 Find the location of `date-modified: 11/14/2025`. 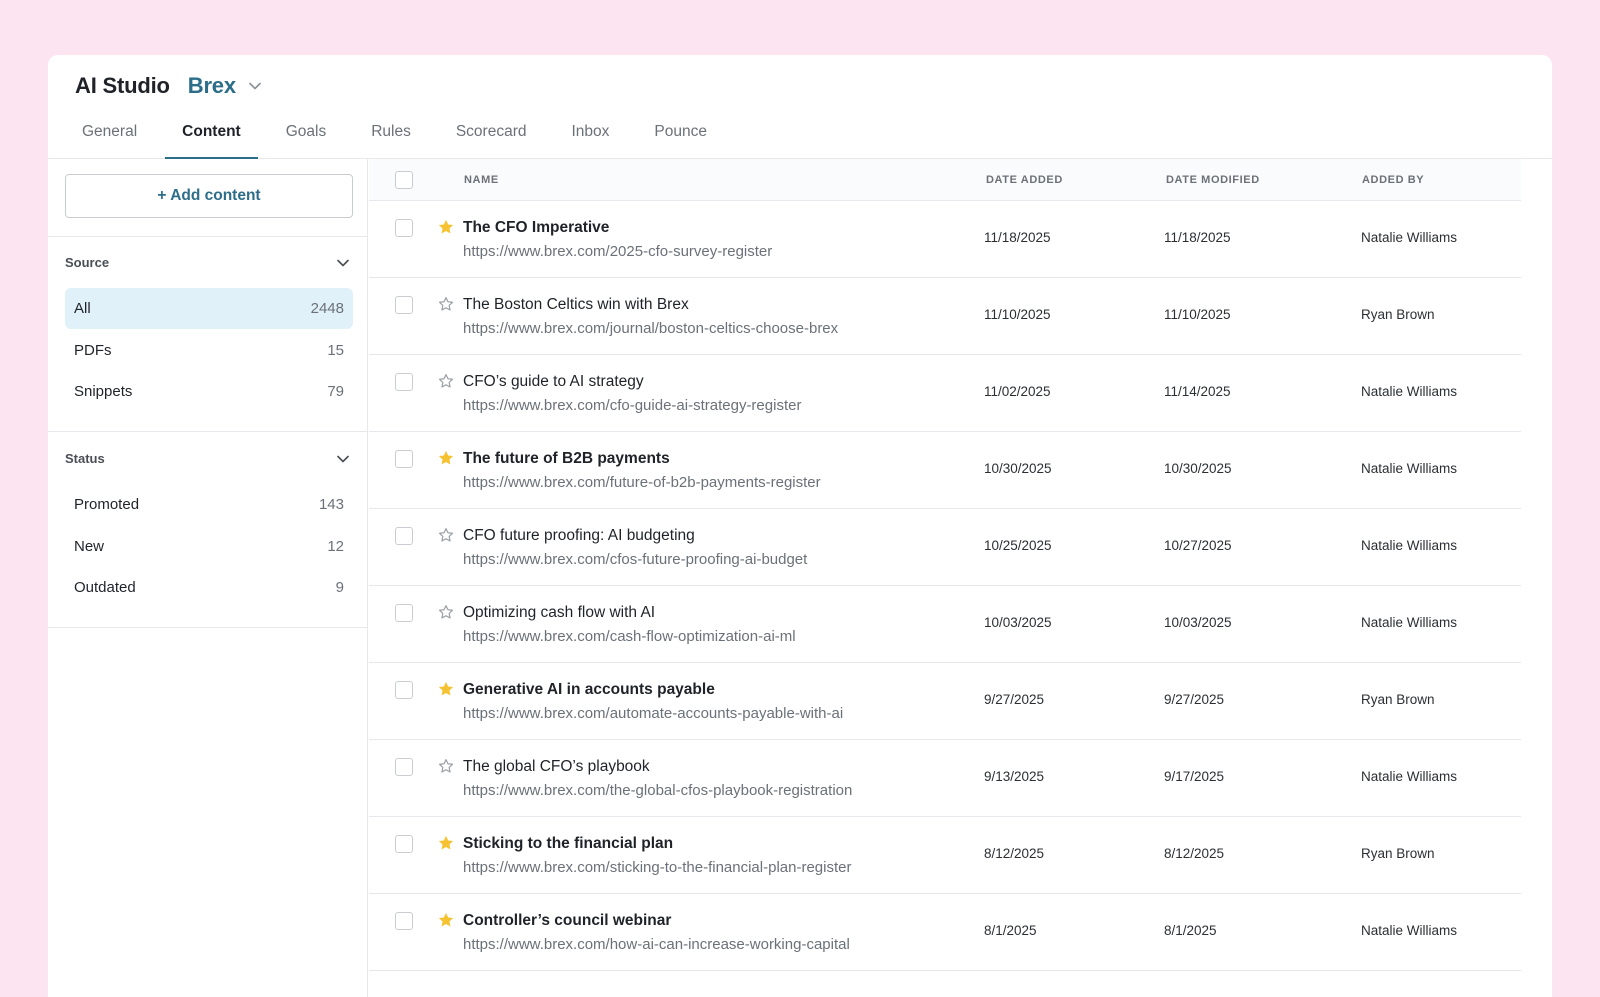

date-modified: 11/14/2025 is located at coordinates (1197, 391).